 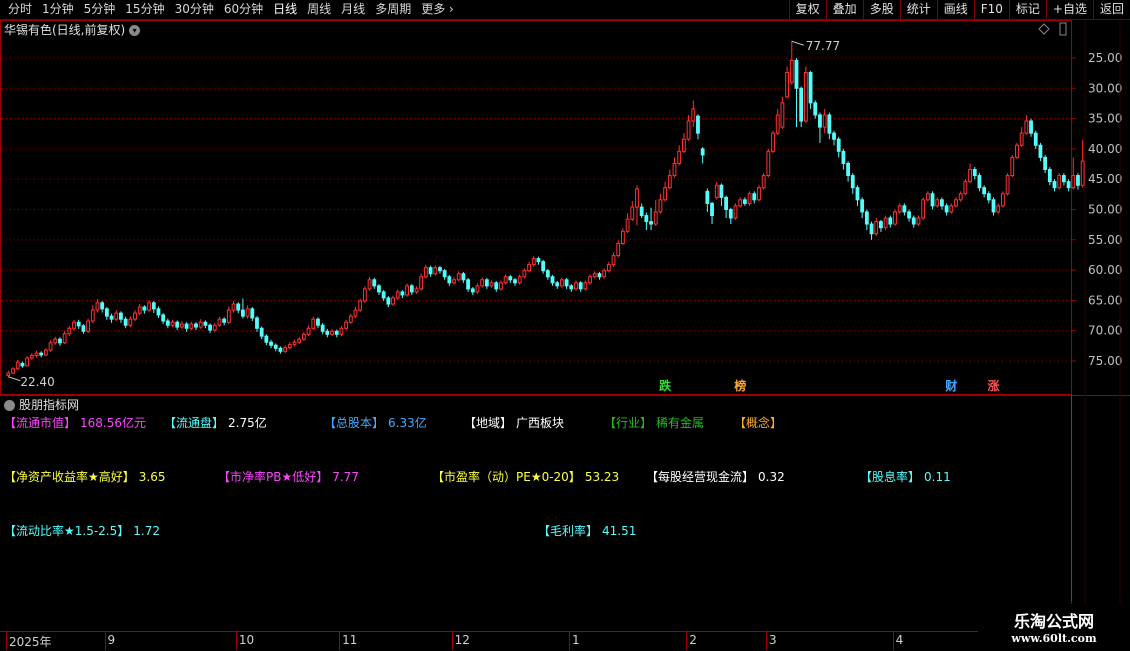 What do you see at coordinates (30, 642) in the screenshot?
I see `date-label-0: 2025年` at bounding box center [30, 642].